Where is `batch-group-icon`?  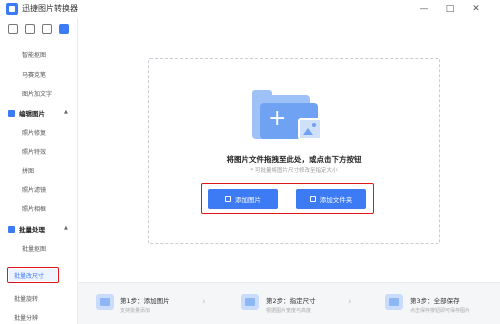
batch-group-icon is located at coordinates (11, 229).